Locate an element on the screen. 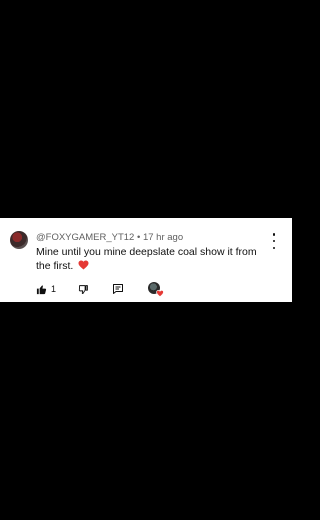 The height and width of the screenshot is (520, 320). more-options-icon is located at coordinates (274, 241).